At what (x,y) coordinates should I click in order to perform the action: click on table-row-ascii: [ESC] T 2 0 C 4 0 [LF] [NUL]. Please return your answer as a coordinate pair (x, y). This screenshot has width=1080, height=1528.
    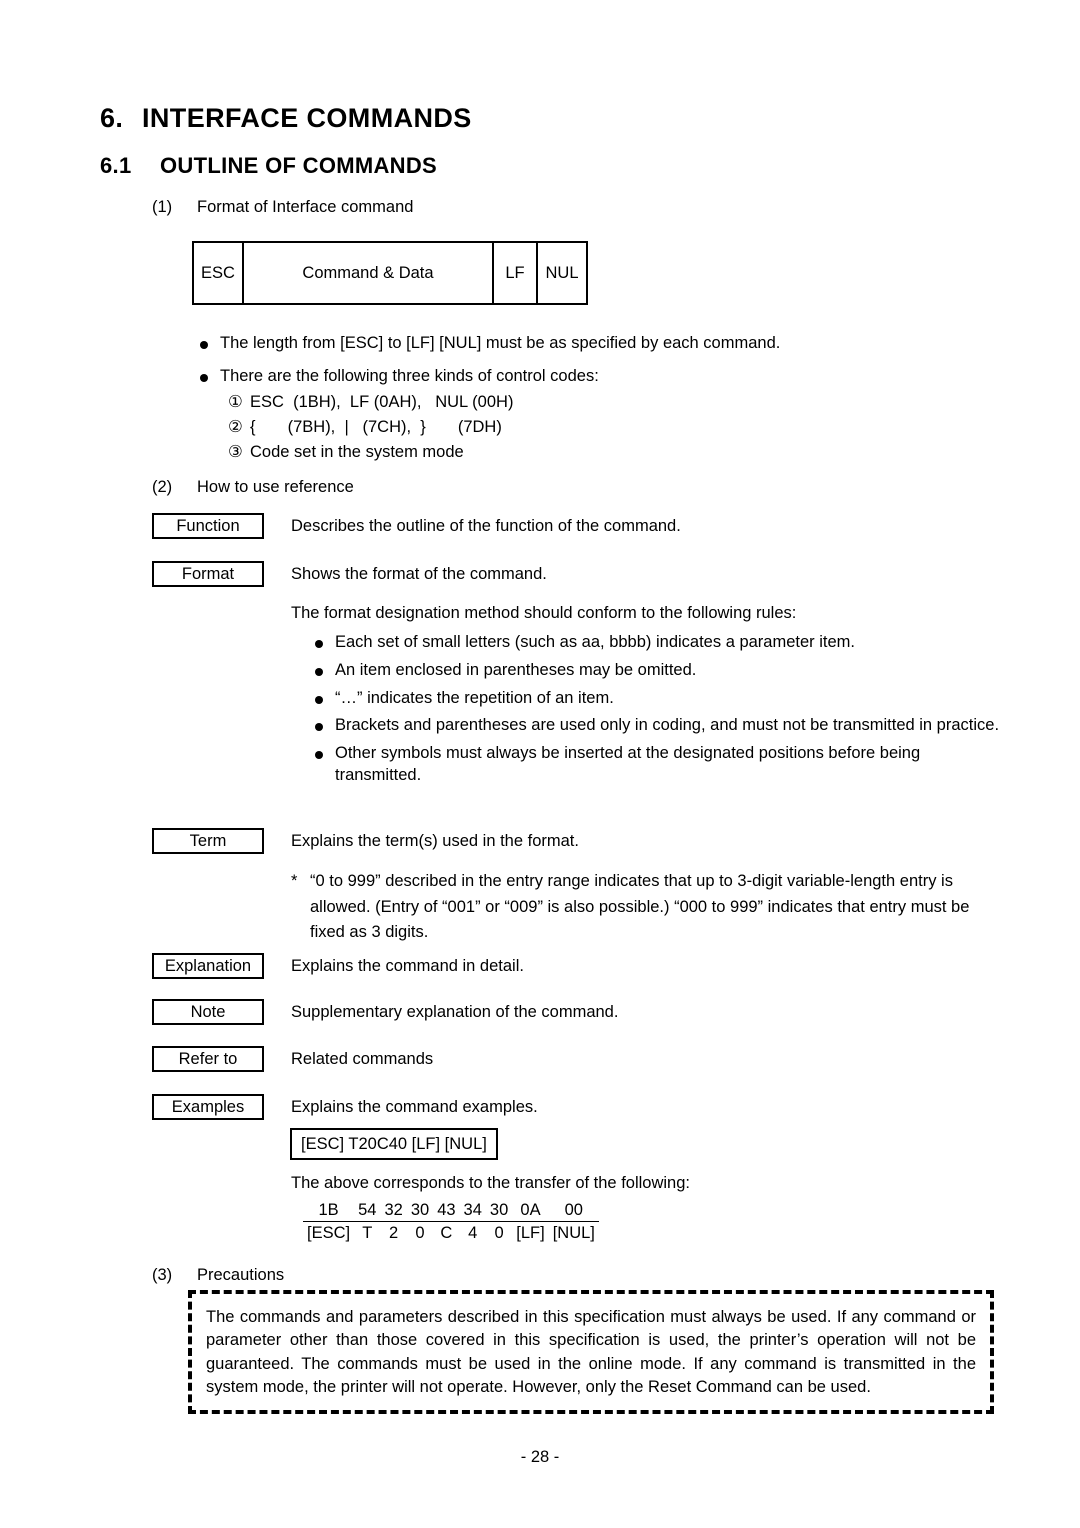
    Looking at the image, I should click on (451, 1233).